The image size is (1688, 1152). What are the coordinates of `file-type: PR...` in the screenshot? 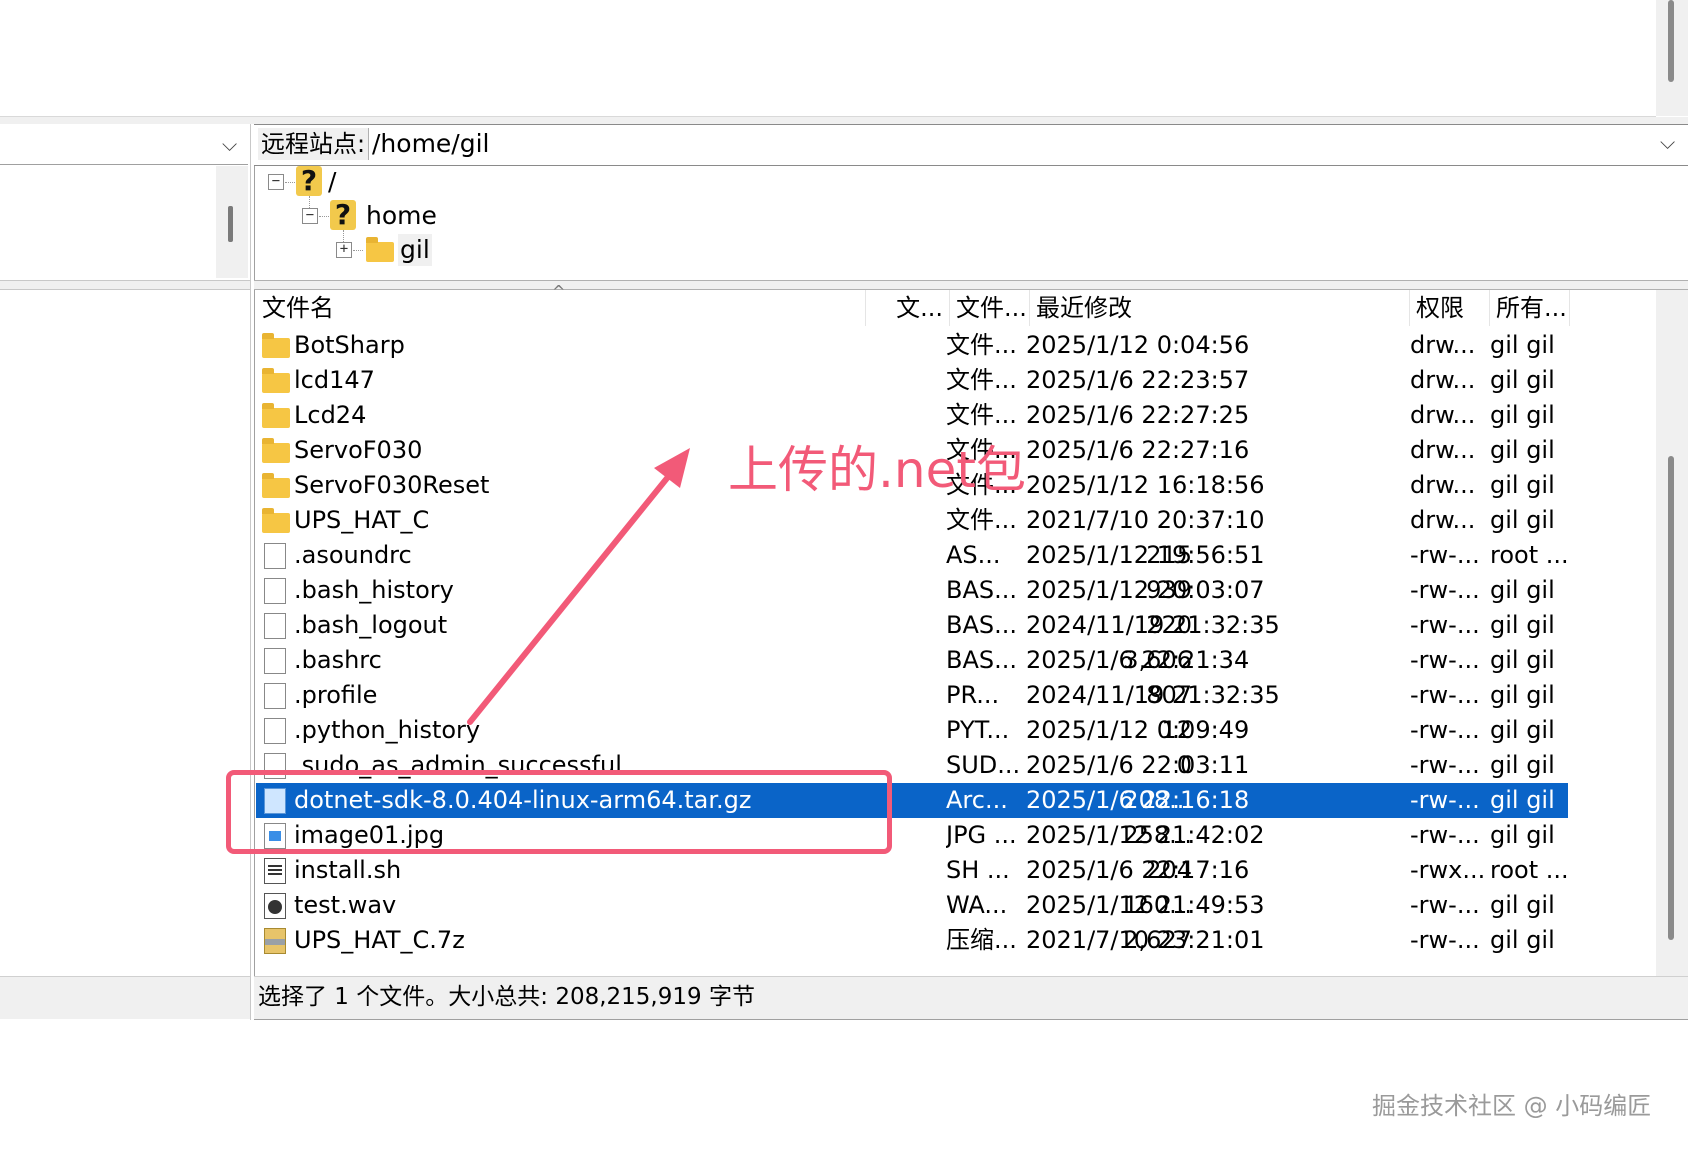 It's located at (973, 695).